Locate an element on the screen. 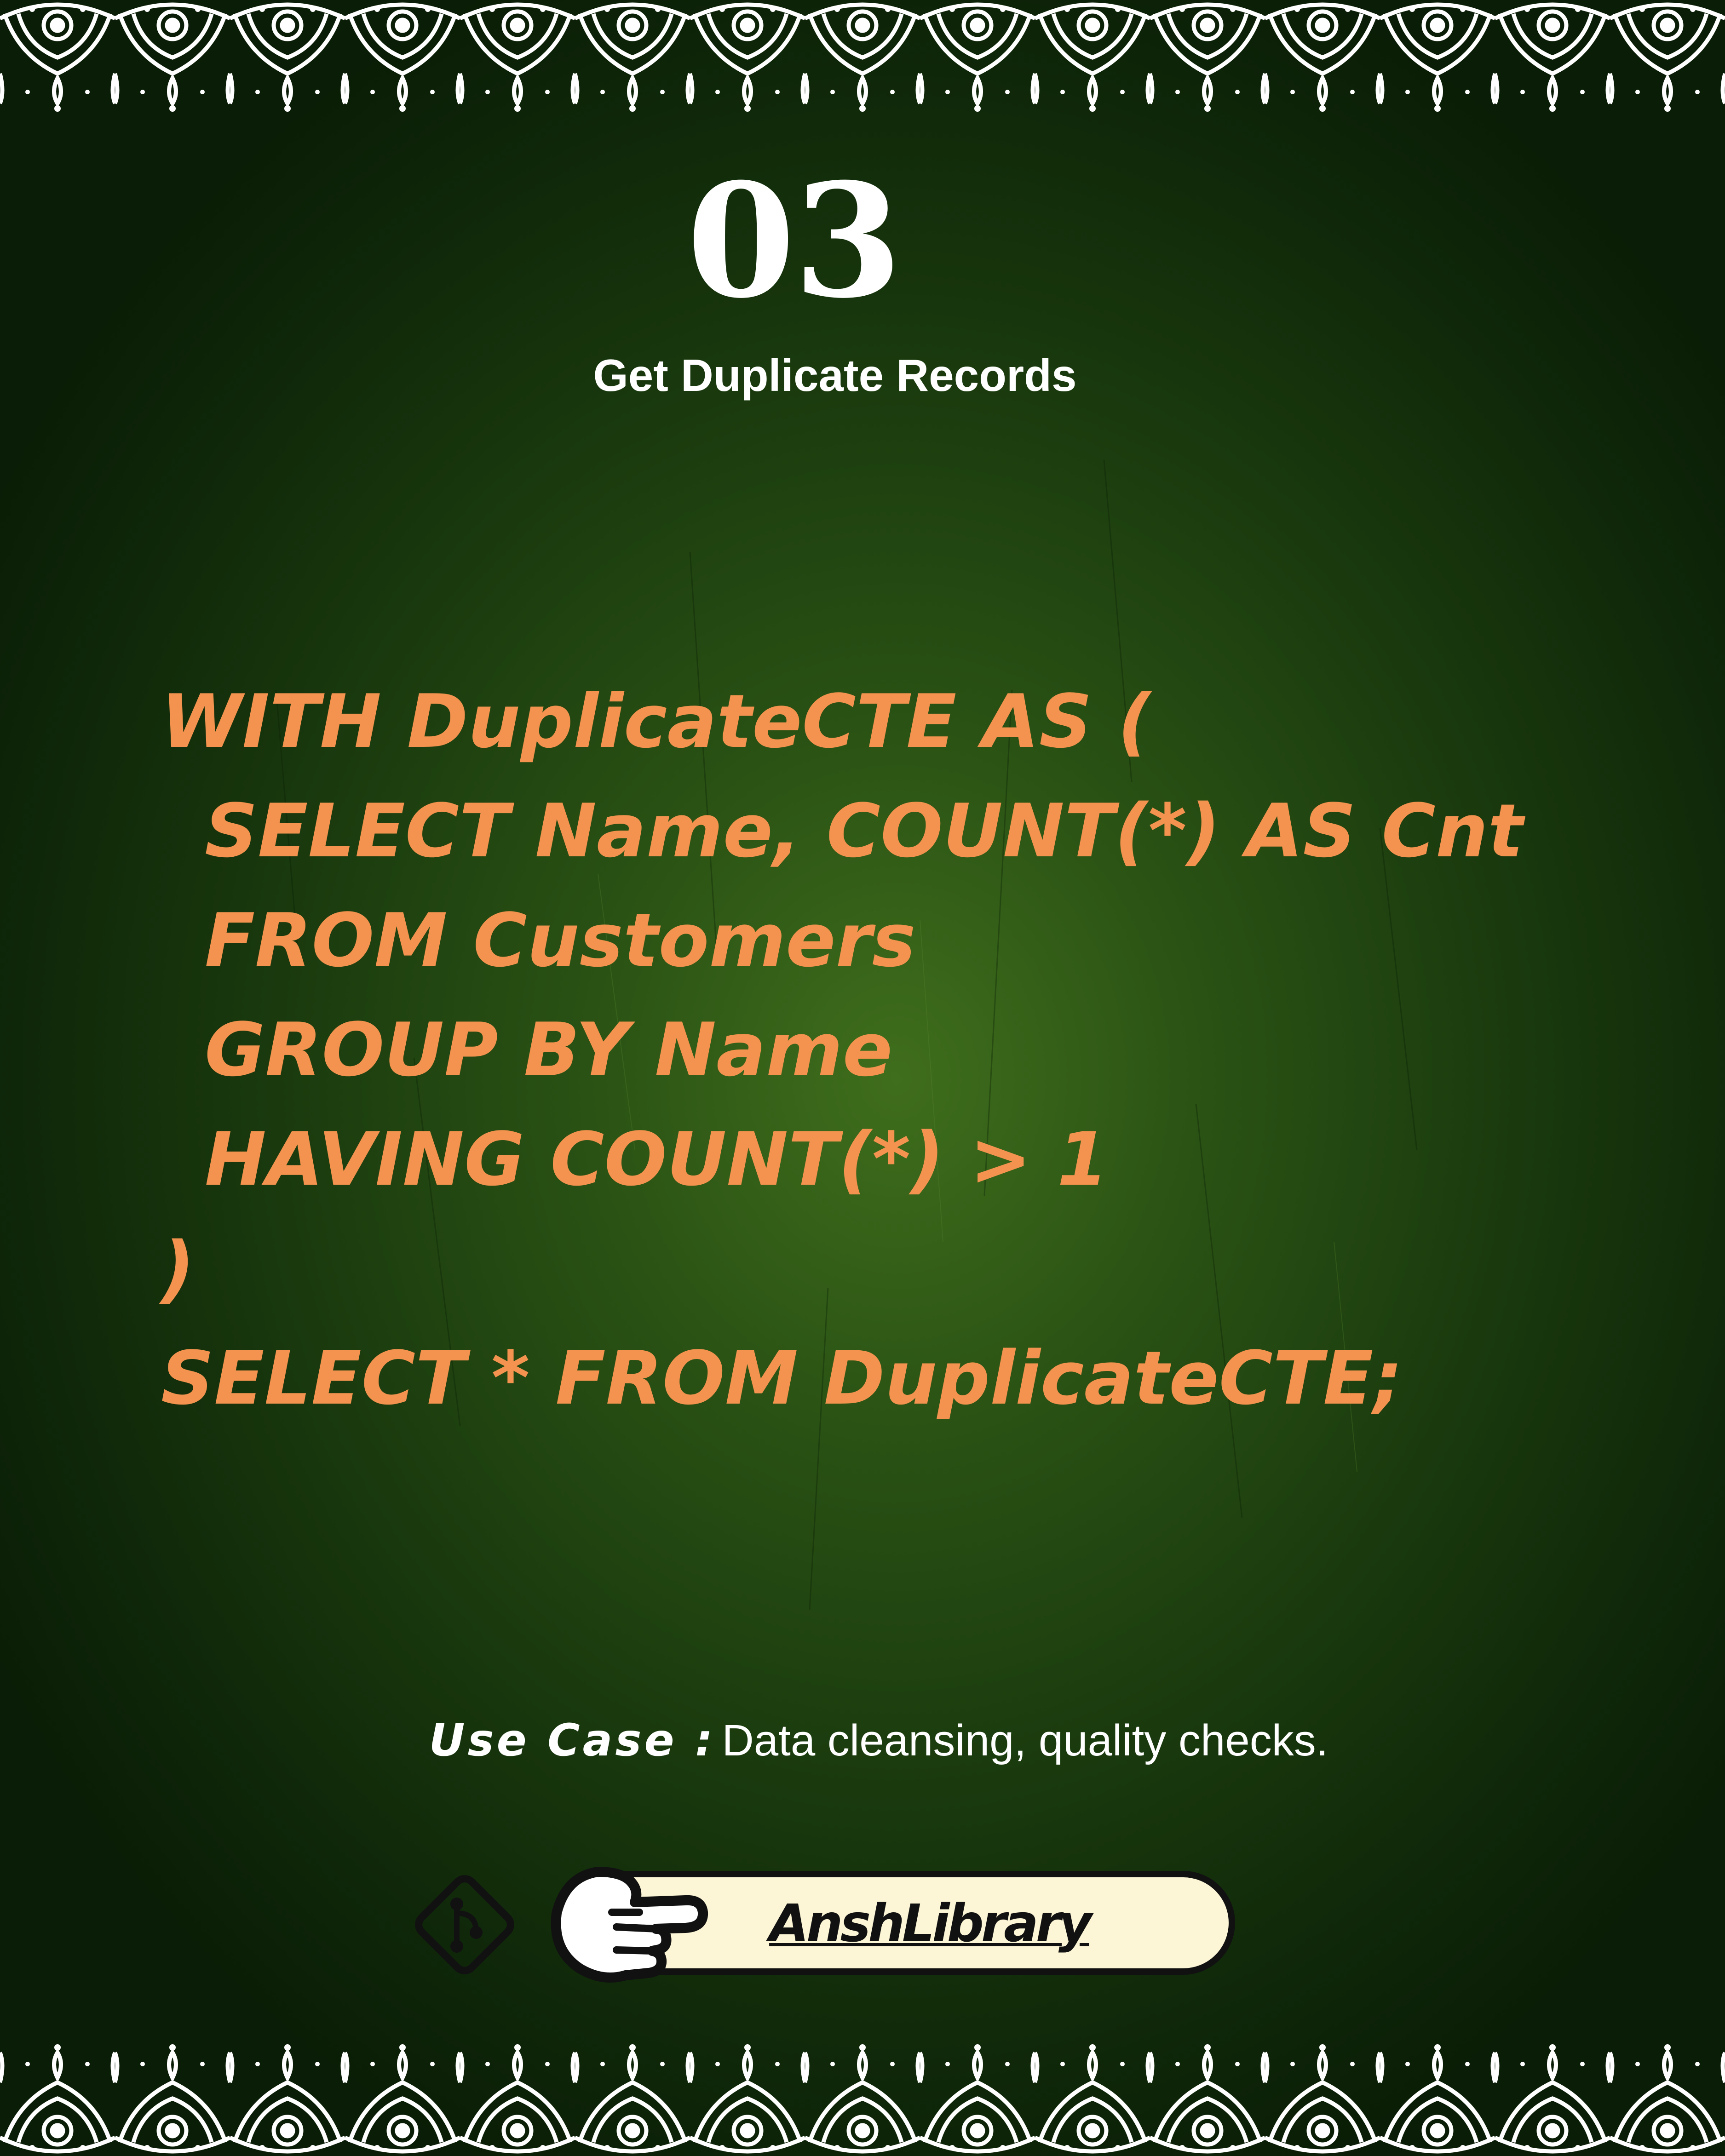 This screenshot has width=1725, height=2156. slide-number: 03 is located at coordinates (794, 241).